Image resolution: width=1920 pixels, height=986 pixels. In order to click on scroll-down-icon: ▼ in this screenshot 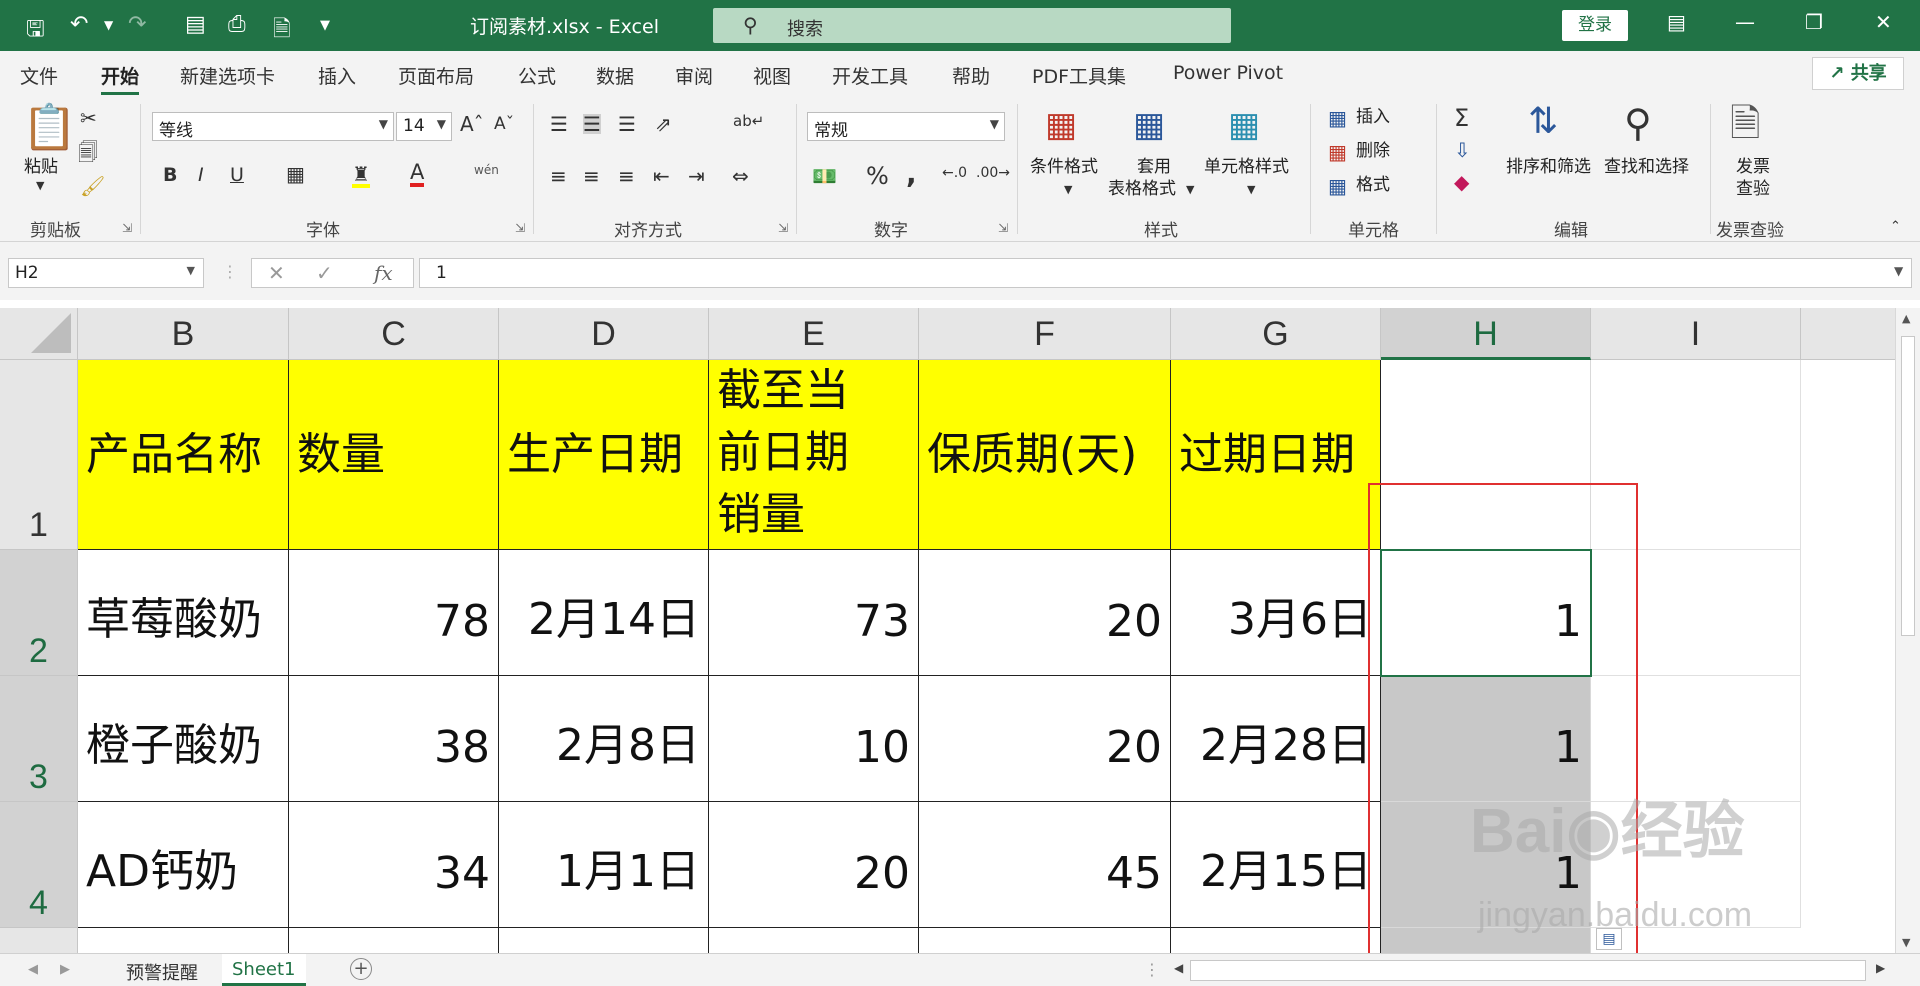, I will do `click(1906, 942)`.